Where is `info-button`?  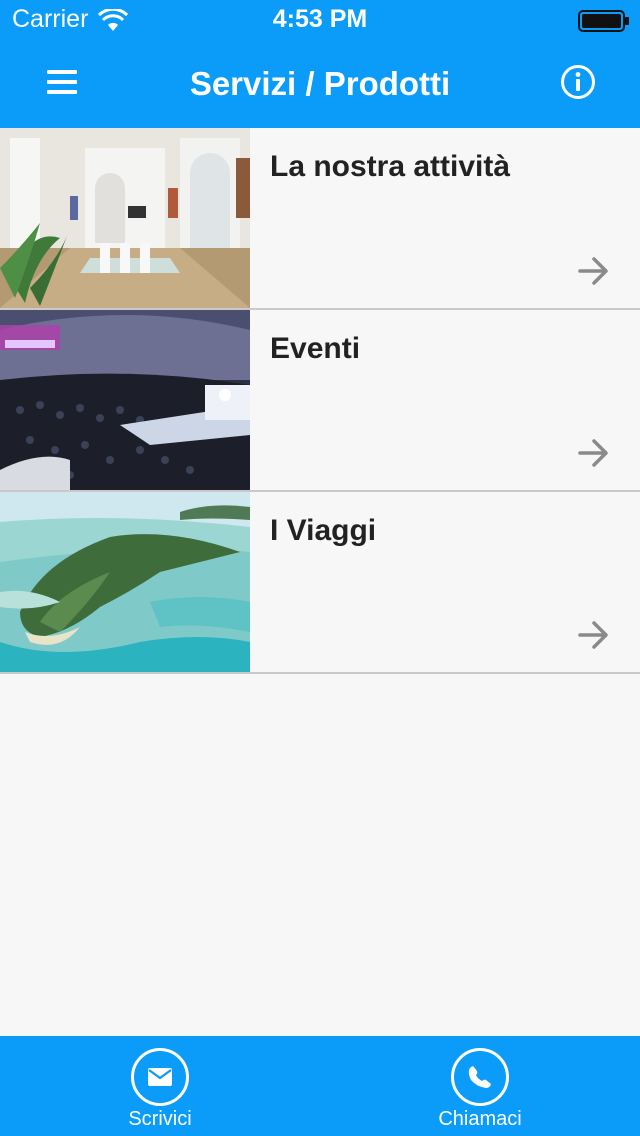
info-button is located at coordinates (578, 84).